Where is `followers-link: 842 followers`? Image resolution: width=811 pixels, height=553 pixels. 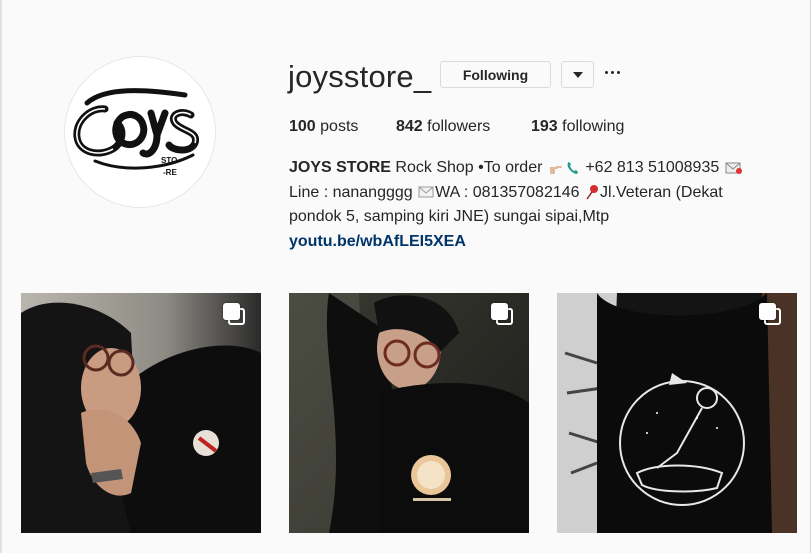
followers-link: 842 followers is located at coordinates (443, 127).